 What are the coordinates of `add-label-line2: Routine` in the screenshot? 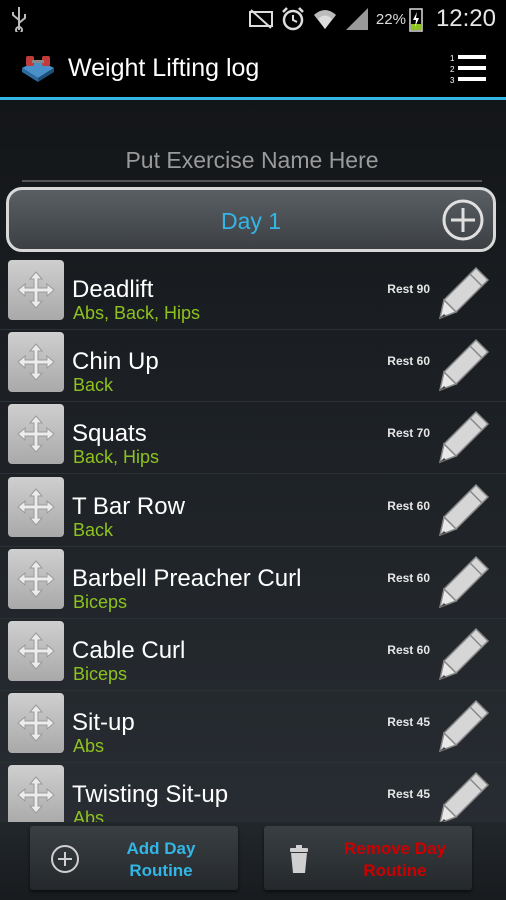 It's located at (161, 870).